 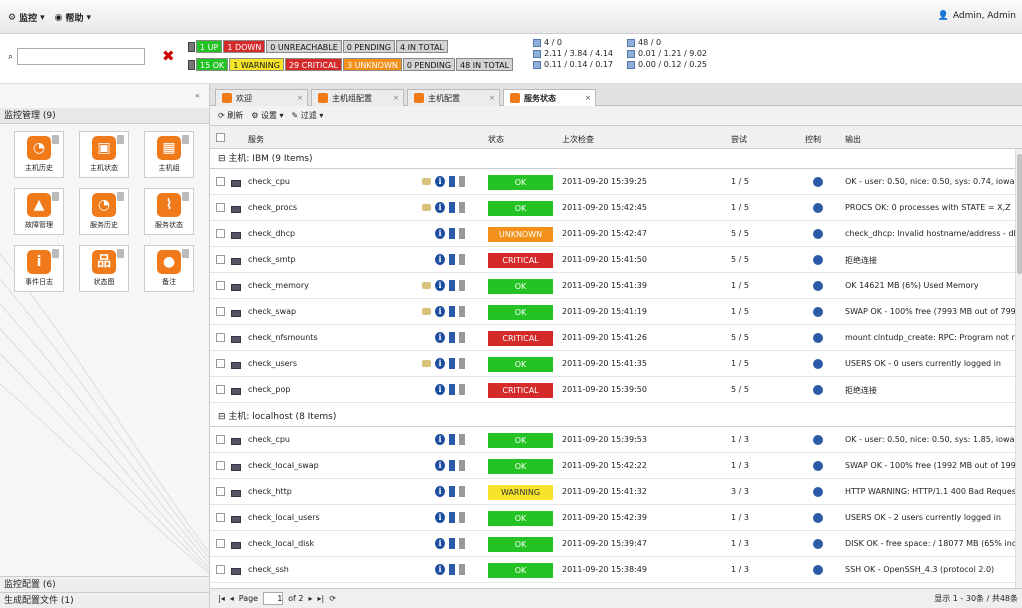 I want to click on group-header: ⊟ 主机: localhost (8 Items), so click(x=616, y=417).